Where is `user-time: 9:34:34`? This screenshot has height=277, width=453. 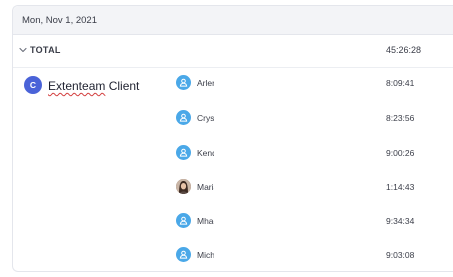 user-time: 9:34:34 is located at coordinates (400, 221).